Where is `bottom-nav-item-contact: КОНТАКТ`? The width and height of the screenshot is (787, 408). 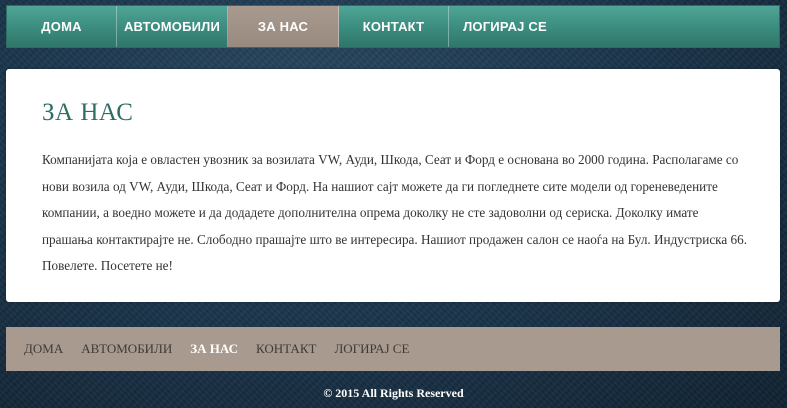 bottom-nav-item-contact: КОНТАКТ is located at coordinates (286, 349).